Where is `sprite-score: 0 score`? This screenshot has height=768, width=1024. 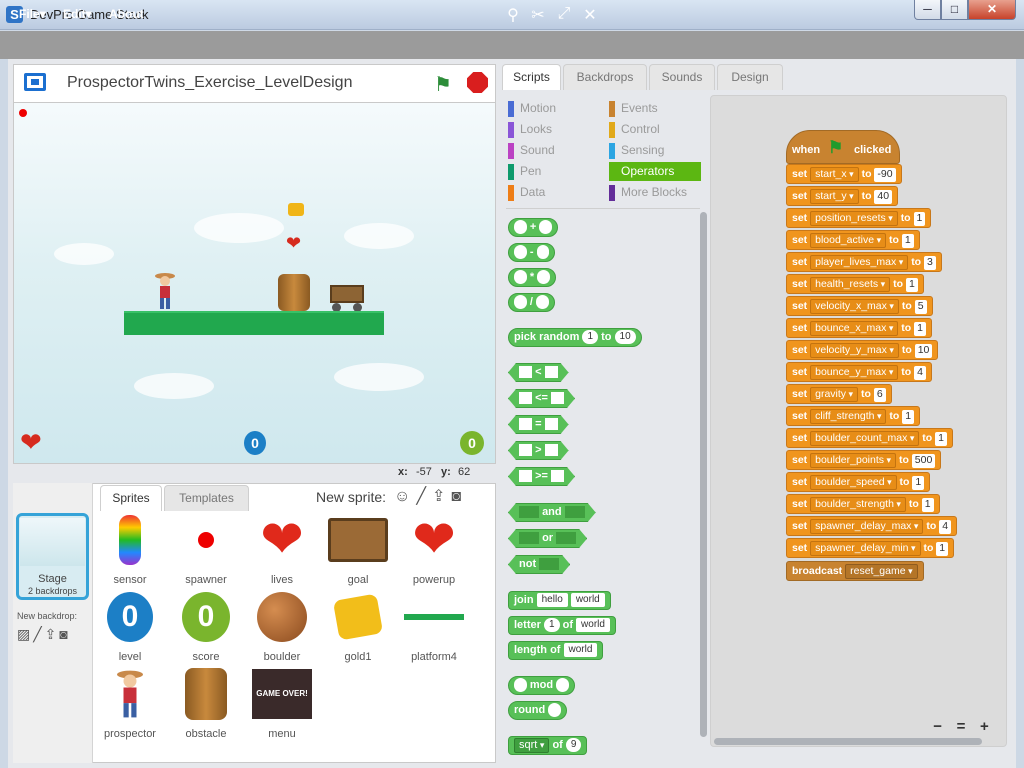 sprite-score: 0 score is located at coordinates (206, 629).